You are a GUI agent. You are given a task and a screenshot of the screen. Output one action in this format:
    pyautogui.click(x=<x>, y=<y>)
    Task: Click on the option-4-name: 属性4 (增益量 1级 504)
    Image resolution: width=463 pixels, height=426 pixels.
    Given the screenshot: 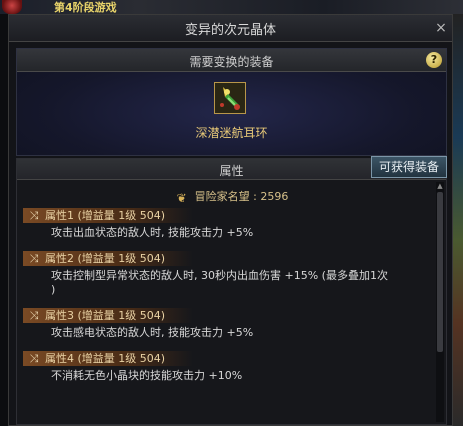 What is the action you would take?
    pyautogui.click(x=105, y=358)
    